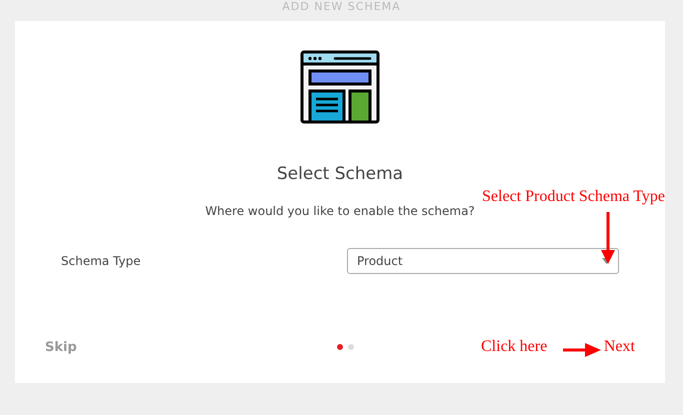 The height and width of the screenshot is (415, 683). Describe the element at coordinates (340, 87) in the screenshot. I see `web-page-layout-icon` at that location.